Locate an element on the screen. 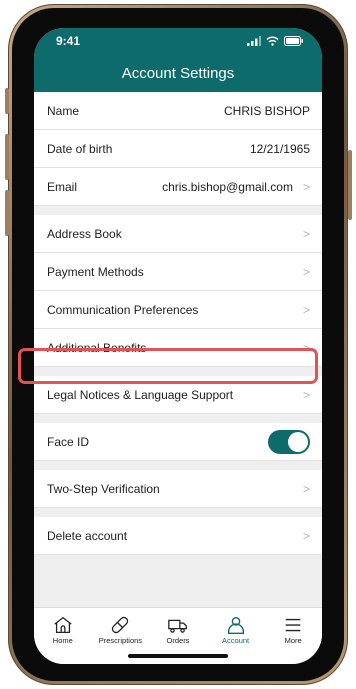  status-bar: 9:41 is located at coordinates (178, 41).